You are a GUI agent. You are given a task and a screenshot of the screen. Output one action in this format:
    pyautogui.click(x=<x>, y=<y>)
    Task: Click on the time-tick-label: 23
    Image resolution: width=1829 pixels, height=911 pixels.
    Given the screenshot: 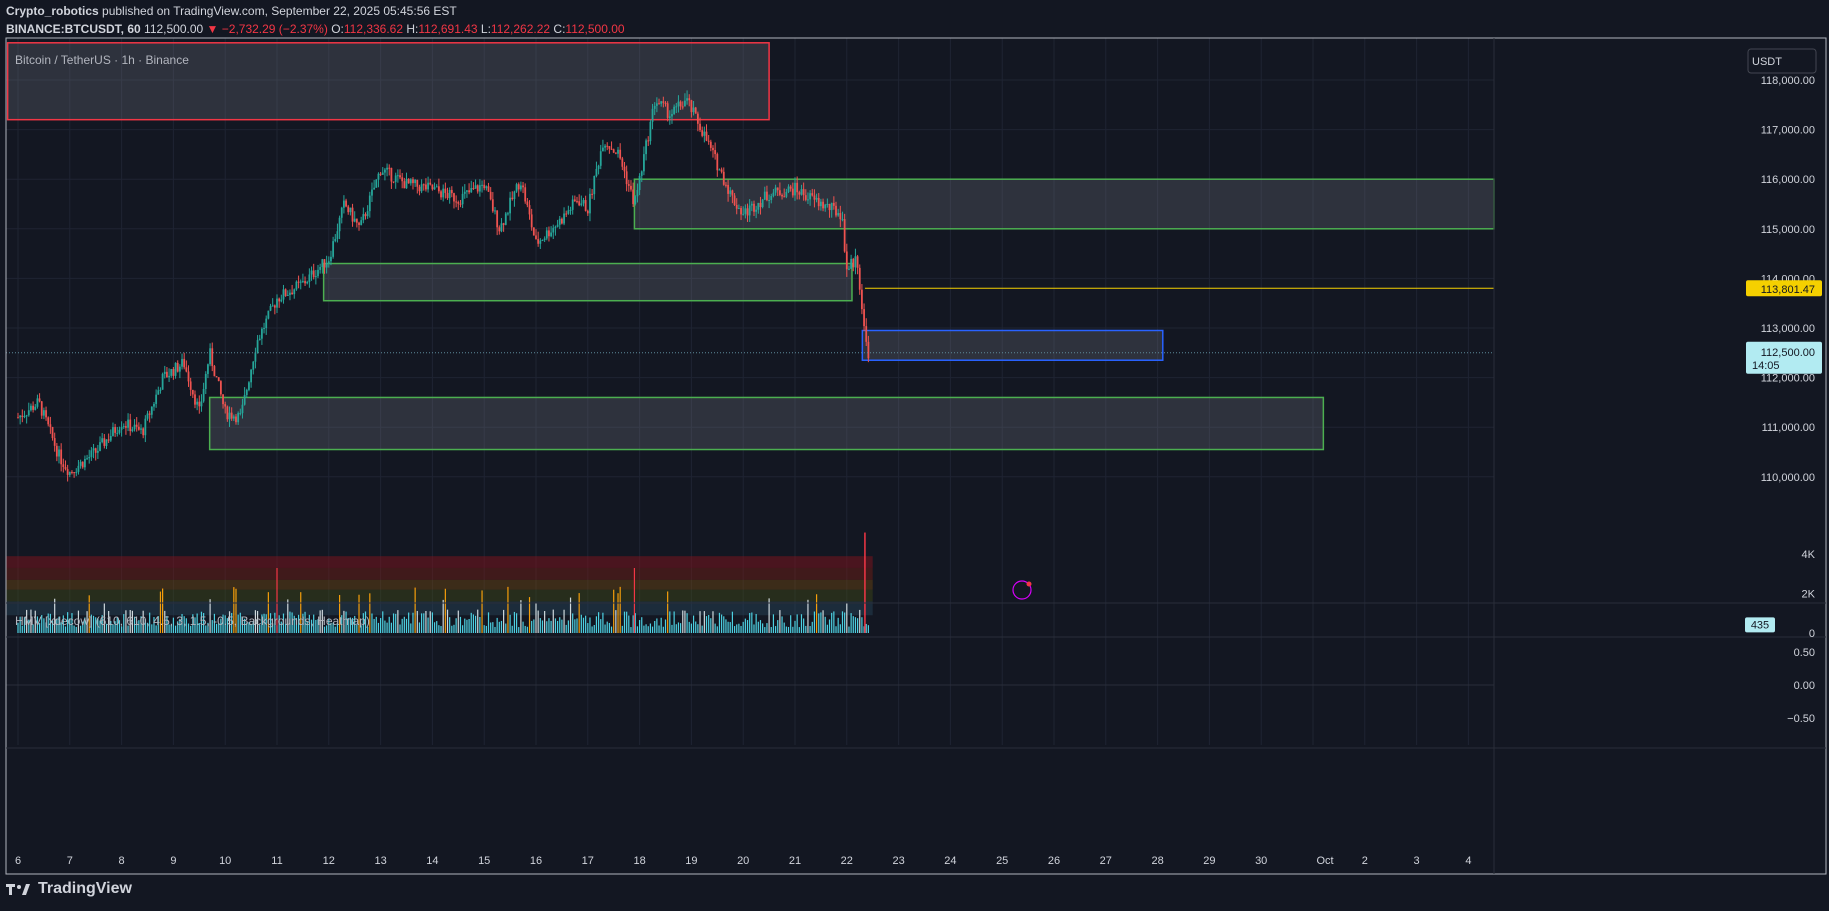 What is the action you would take?
    pyautogui.click(x=898, y=861)
    